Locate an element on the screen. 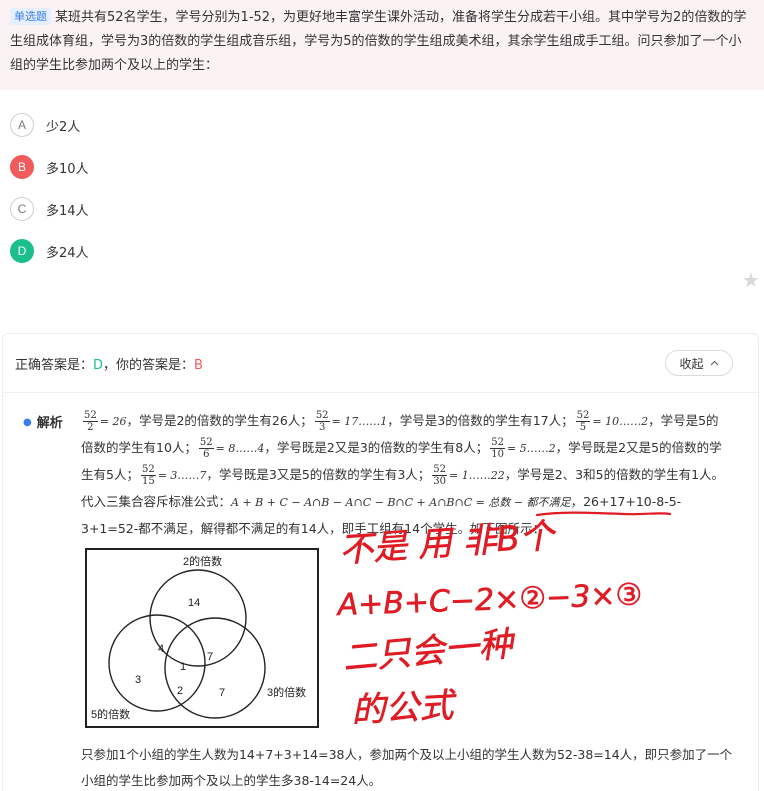 This screenshot has width=764, height=791. question-type-tag: 单选题 is located at coordinates (30, 16).